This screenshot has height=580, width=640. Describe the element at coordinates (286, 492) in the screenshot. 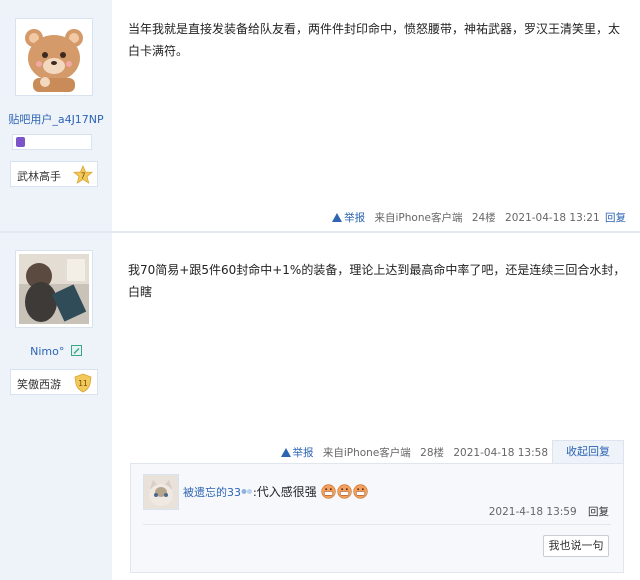

I see `sub-reply-text: 代入感很强` at that location.